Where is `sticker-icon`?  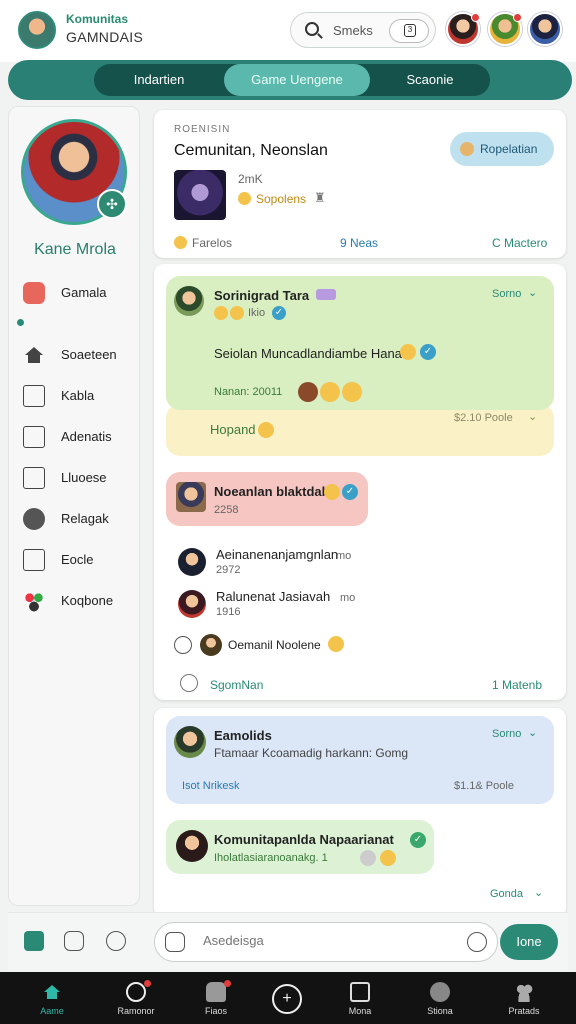 sticker-icon is located at coordinates (116, 941).